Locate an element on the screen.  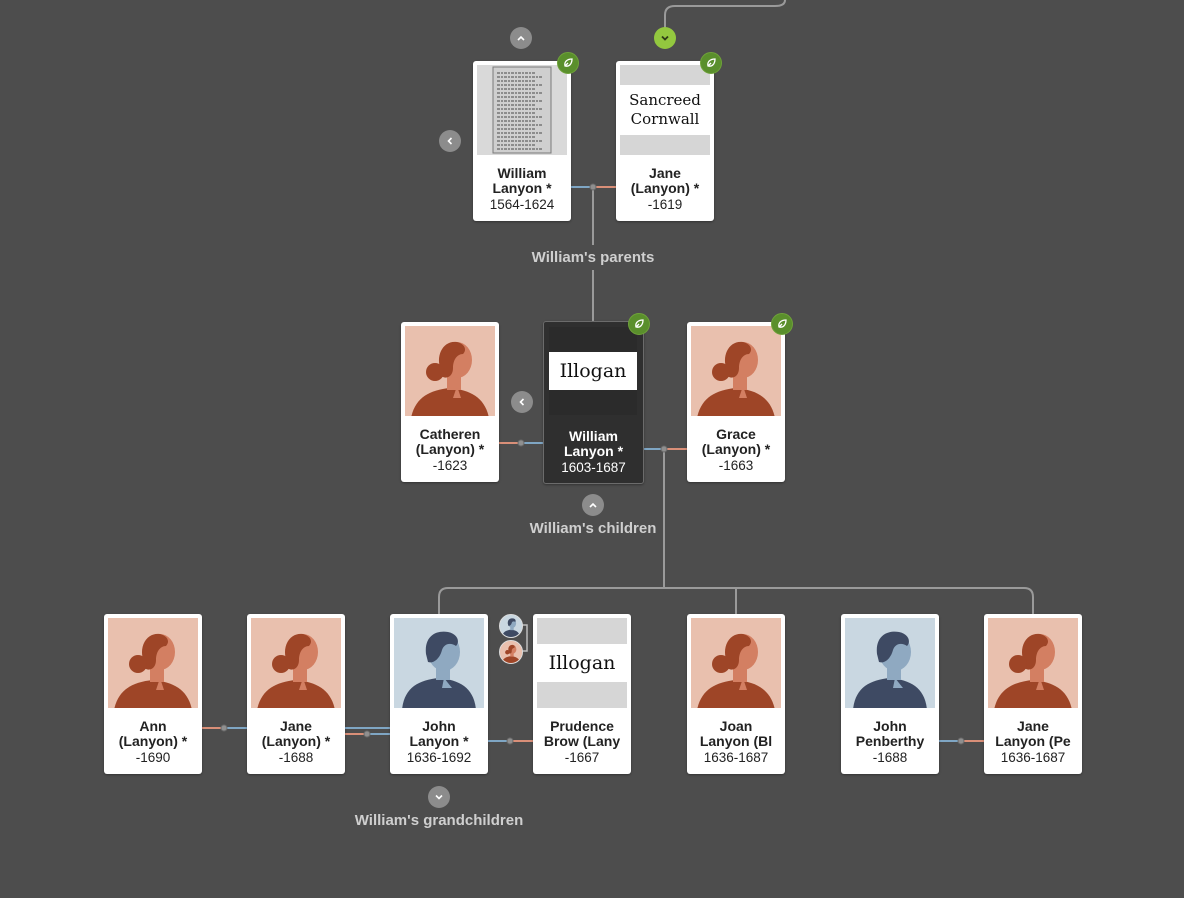
person-card-jane: Jane (Lanyon) * -1688 is located at coordinates (296, 694).